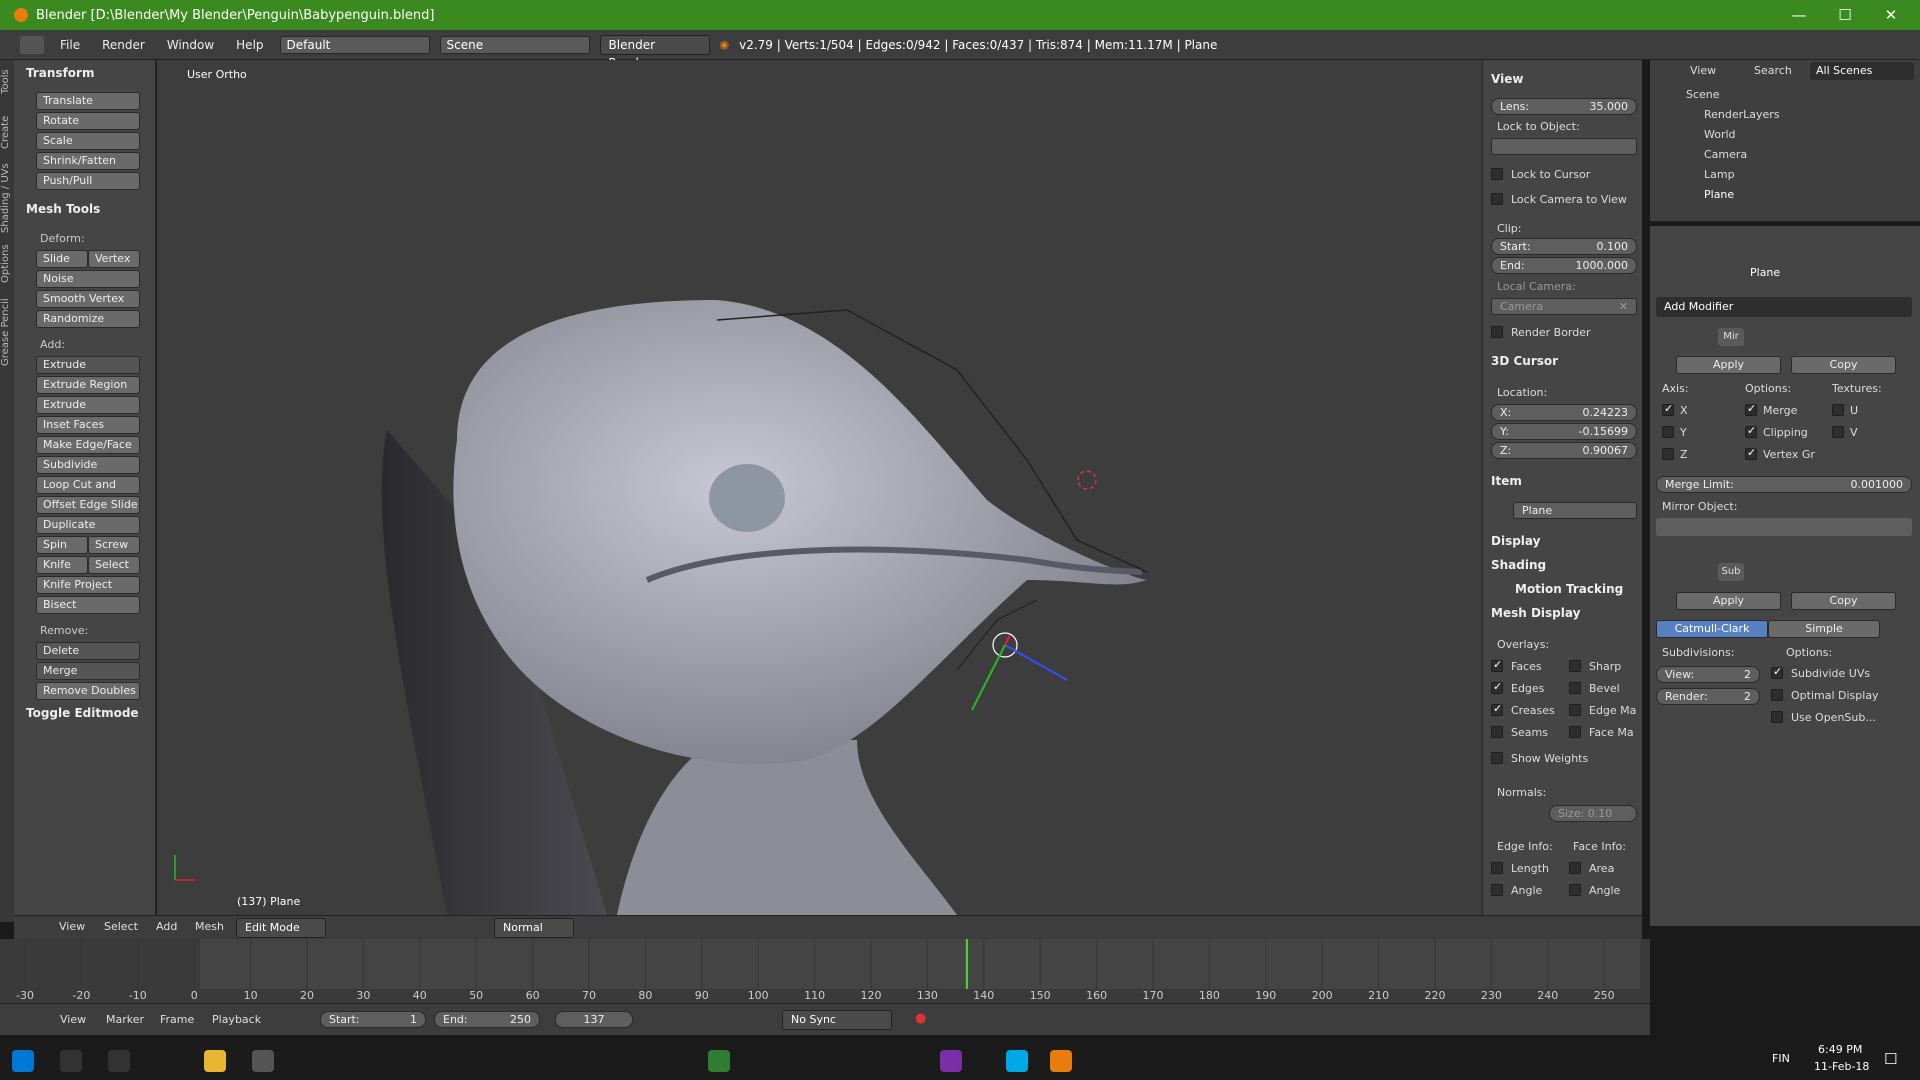  What do you see at coordinates (1497, 687) in the screenshot?
I see `edges-checkbox` at bounding box center [1497, 687].